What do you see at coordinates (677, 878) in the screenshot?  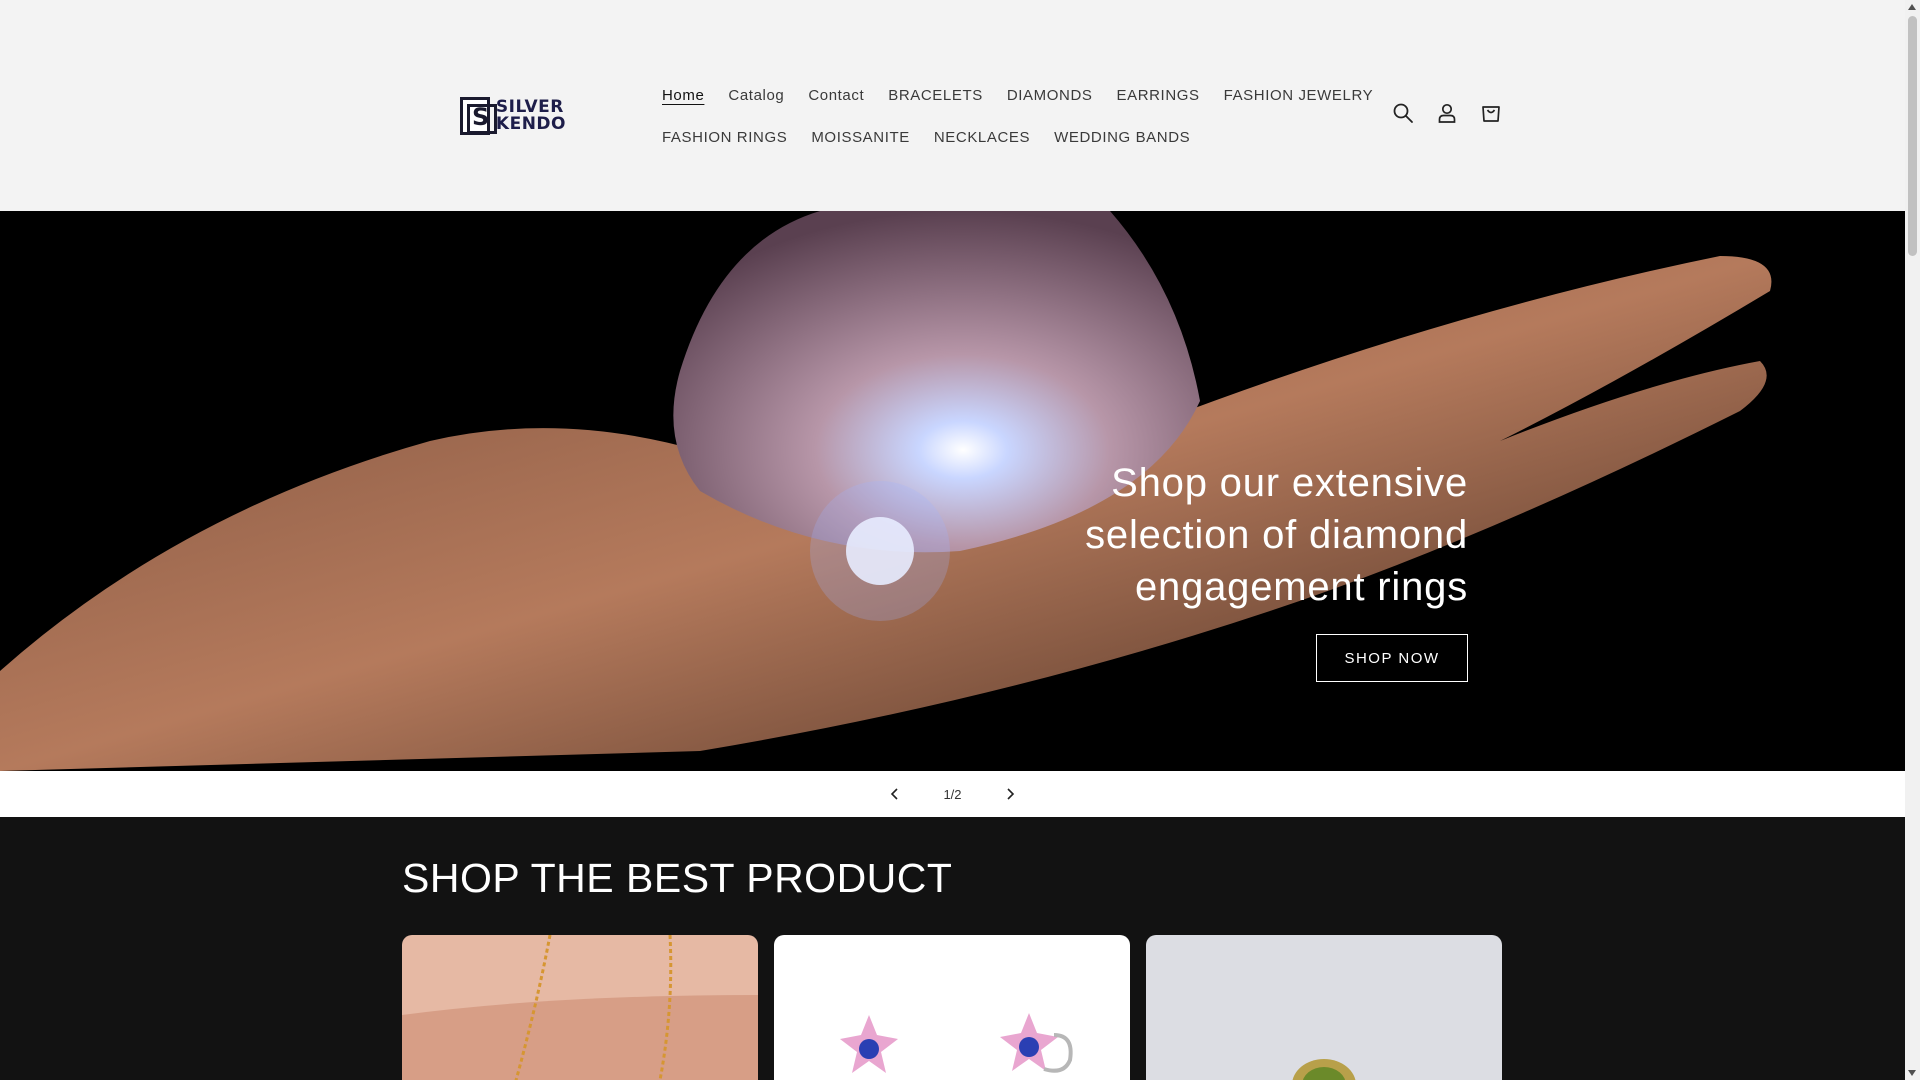 I see `section-heading: SHOP THE BEST PRODUCT` at bounding box center [677, 878].